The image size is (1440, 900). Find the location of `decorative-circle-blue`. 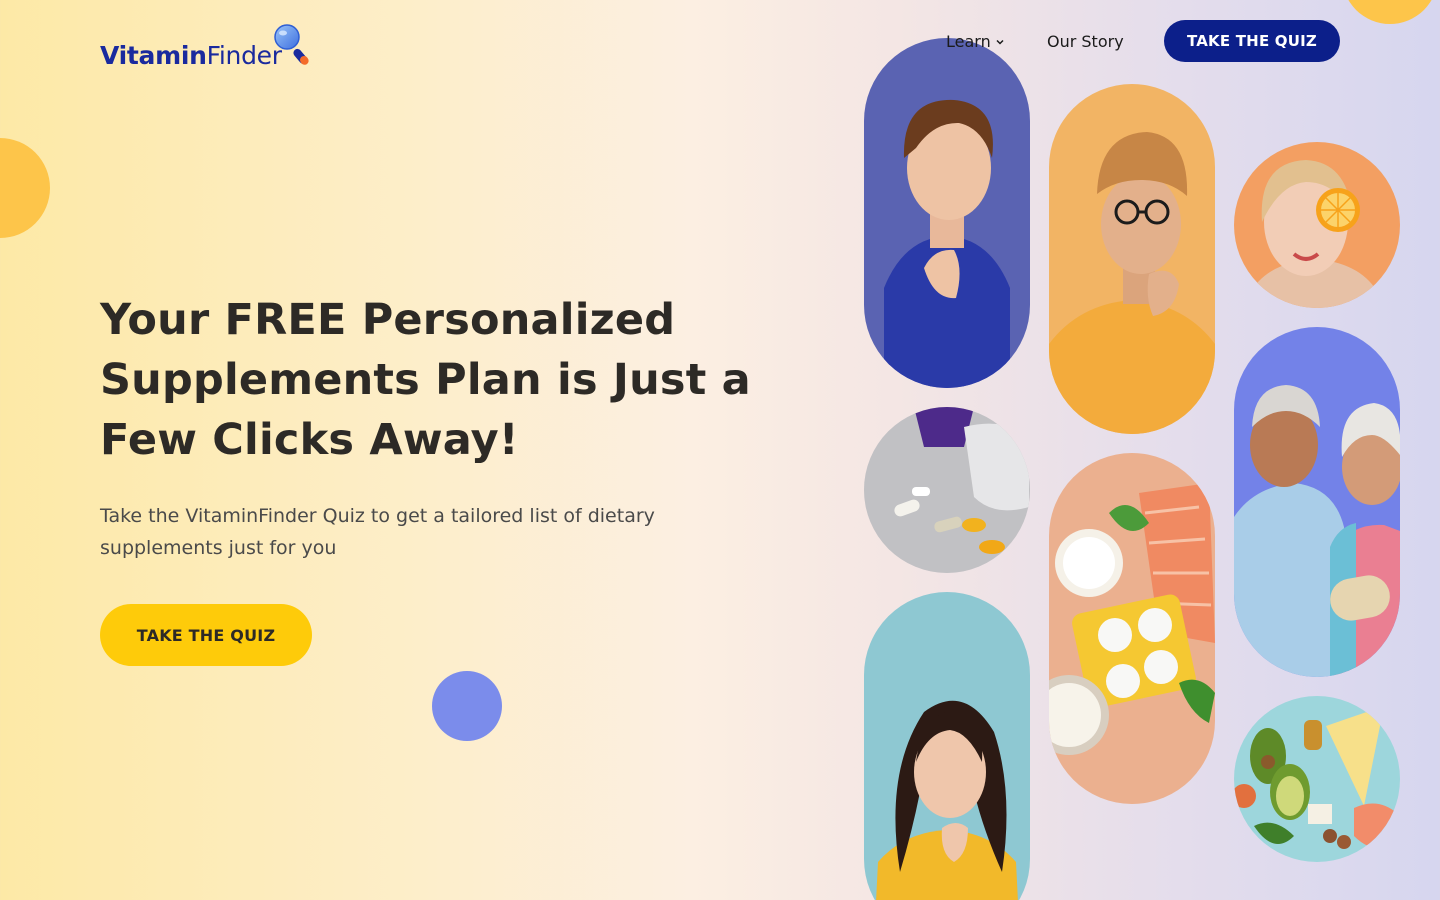

decorative-circle-blue is located at coordinates (467, 706).